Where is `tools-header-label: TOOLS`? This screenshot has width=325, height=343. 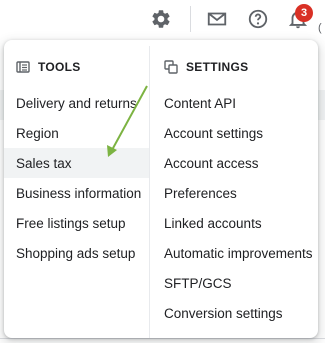 tools-header-label: TOOLS is located at coordinates (59, 67).